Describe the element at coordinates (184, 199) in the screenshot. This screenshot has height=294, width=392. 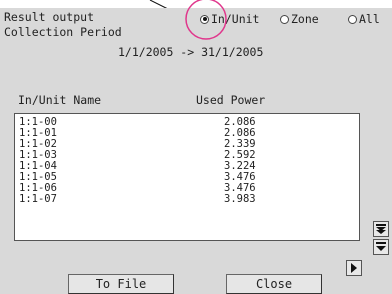
I see `table-row: 1:1-07 3.983` at that location.